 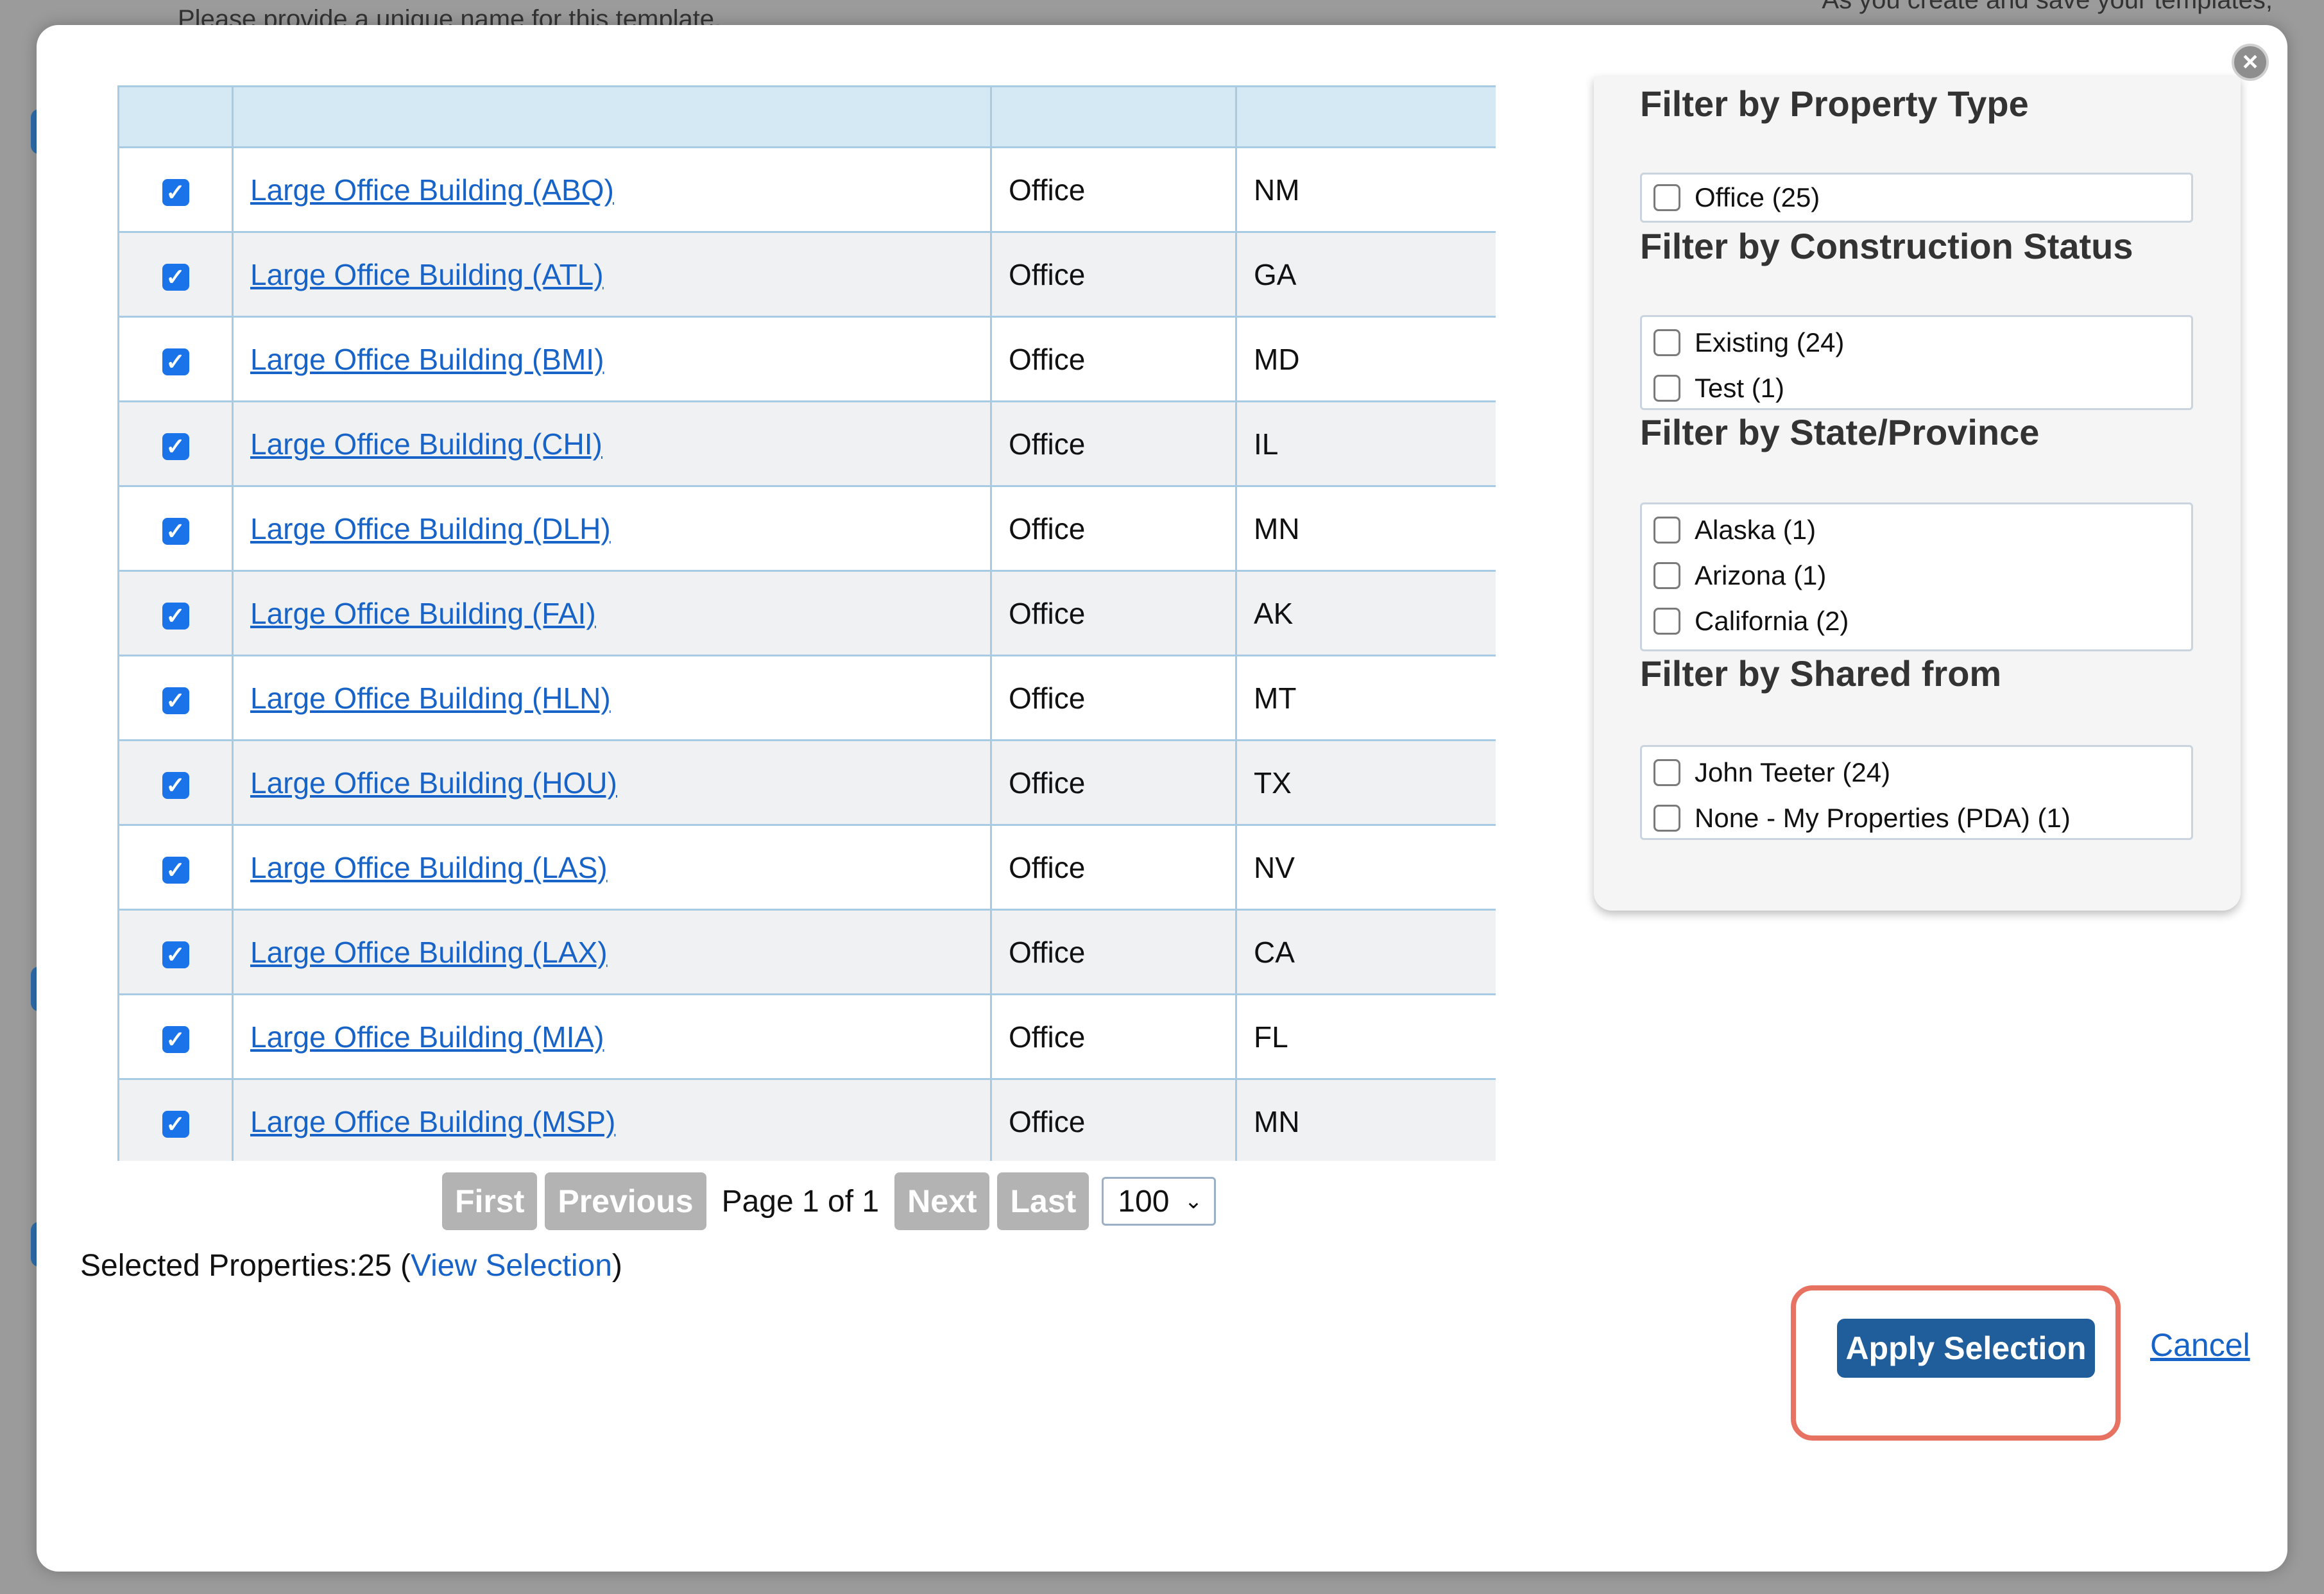 What do you see at coordinates (1113, 116) in the screenshot?
I see `header-type` at bounding box center [1113, 116].